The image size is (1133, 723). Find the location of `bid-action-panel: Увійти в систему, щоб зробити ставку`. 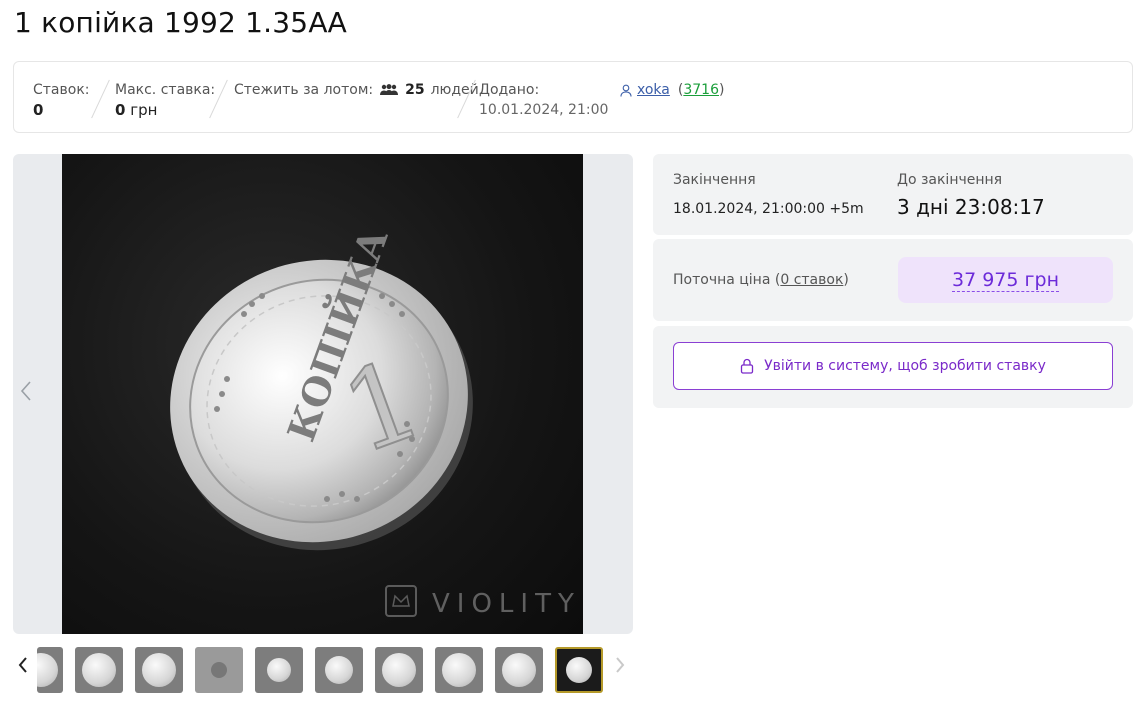

bid-action-panel: Увійти в систему, щоб зробити ставку is located at coordinates (893, 367).